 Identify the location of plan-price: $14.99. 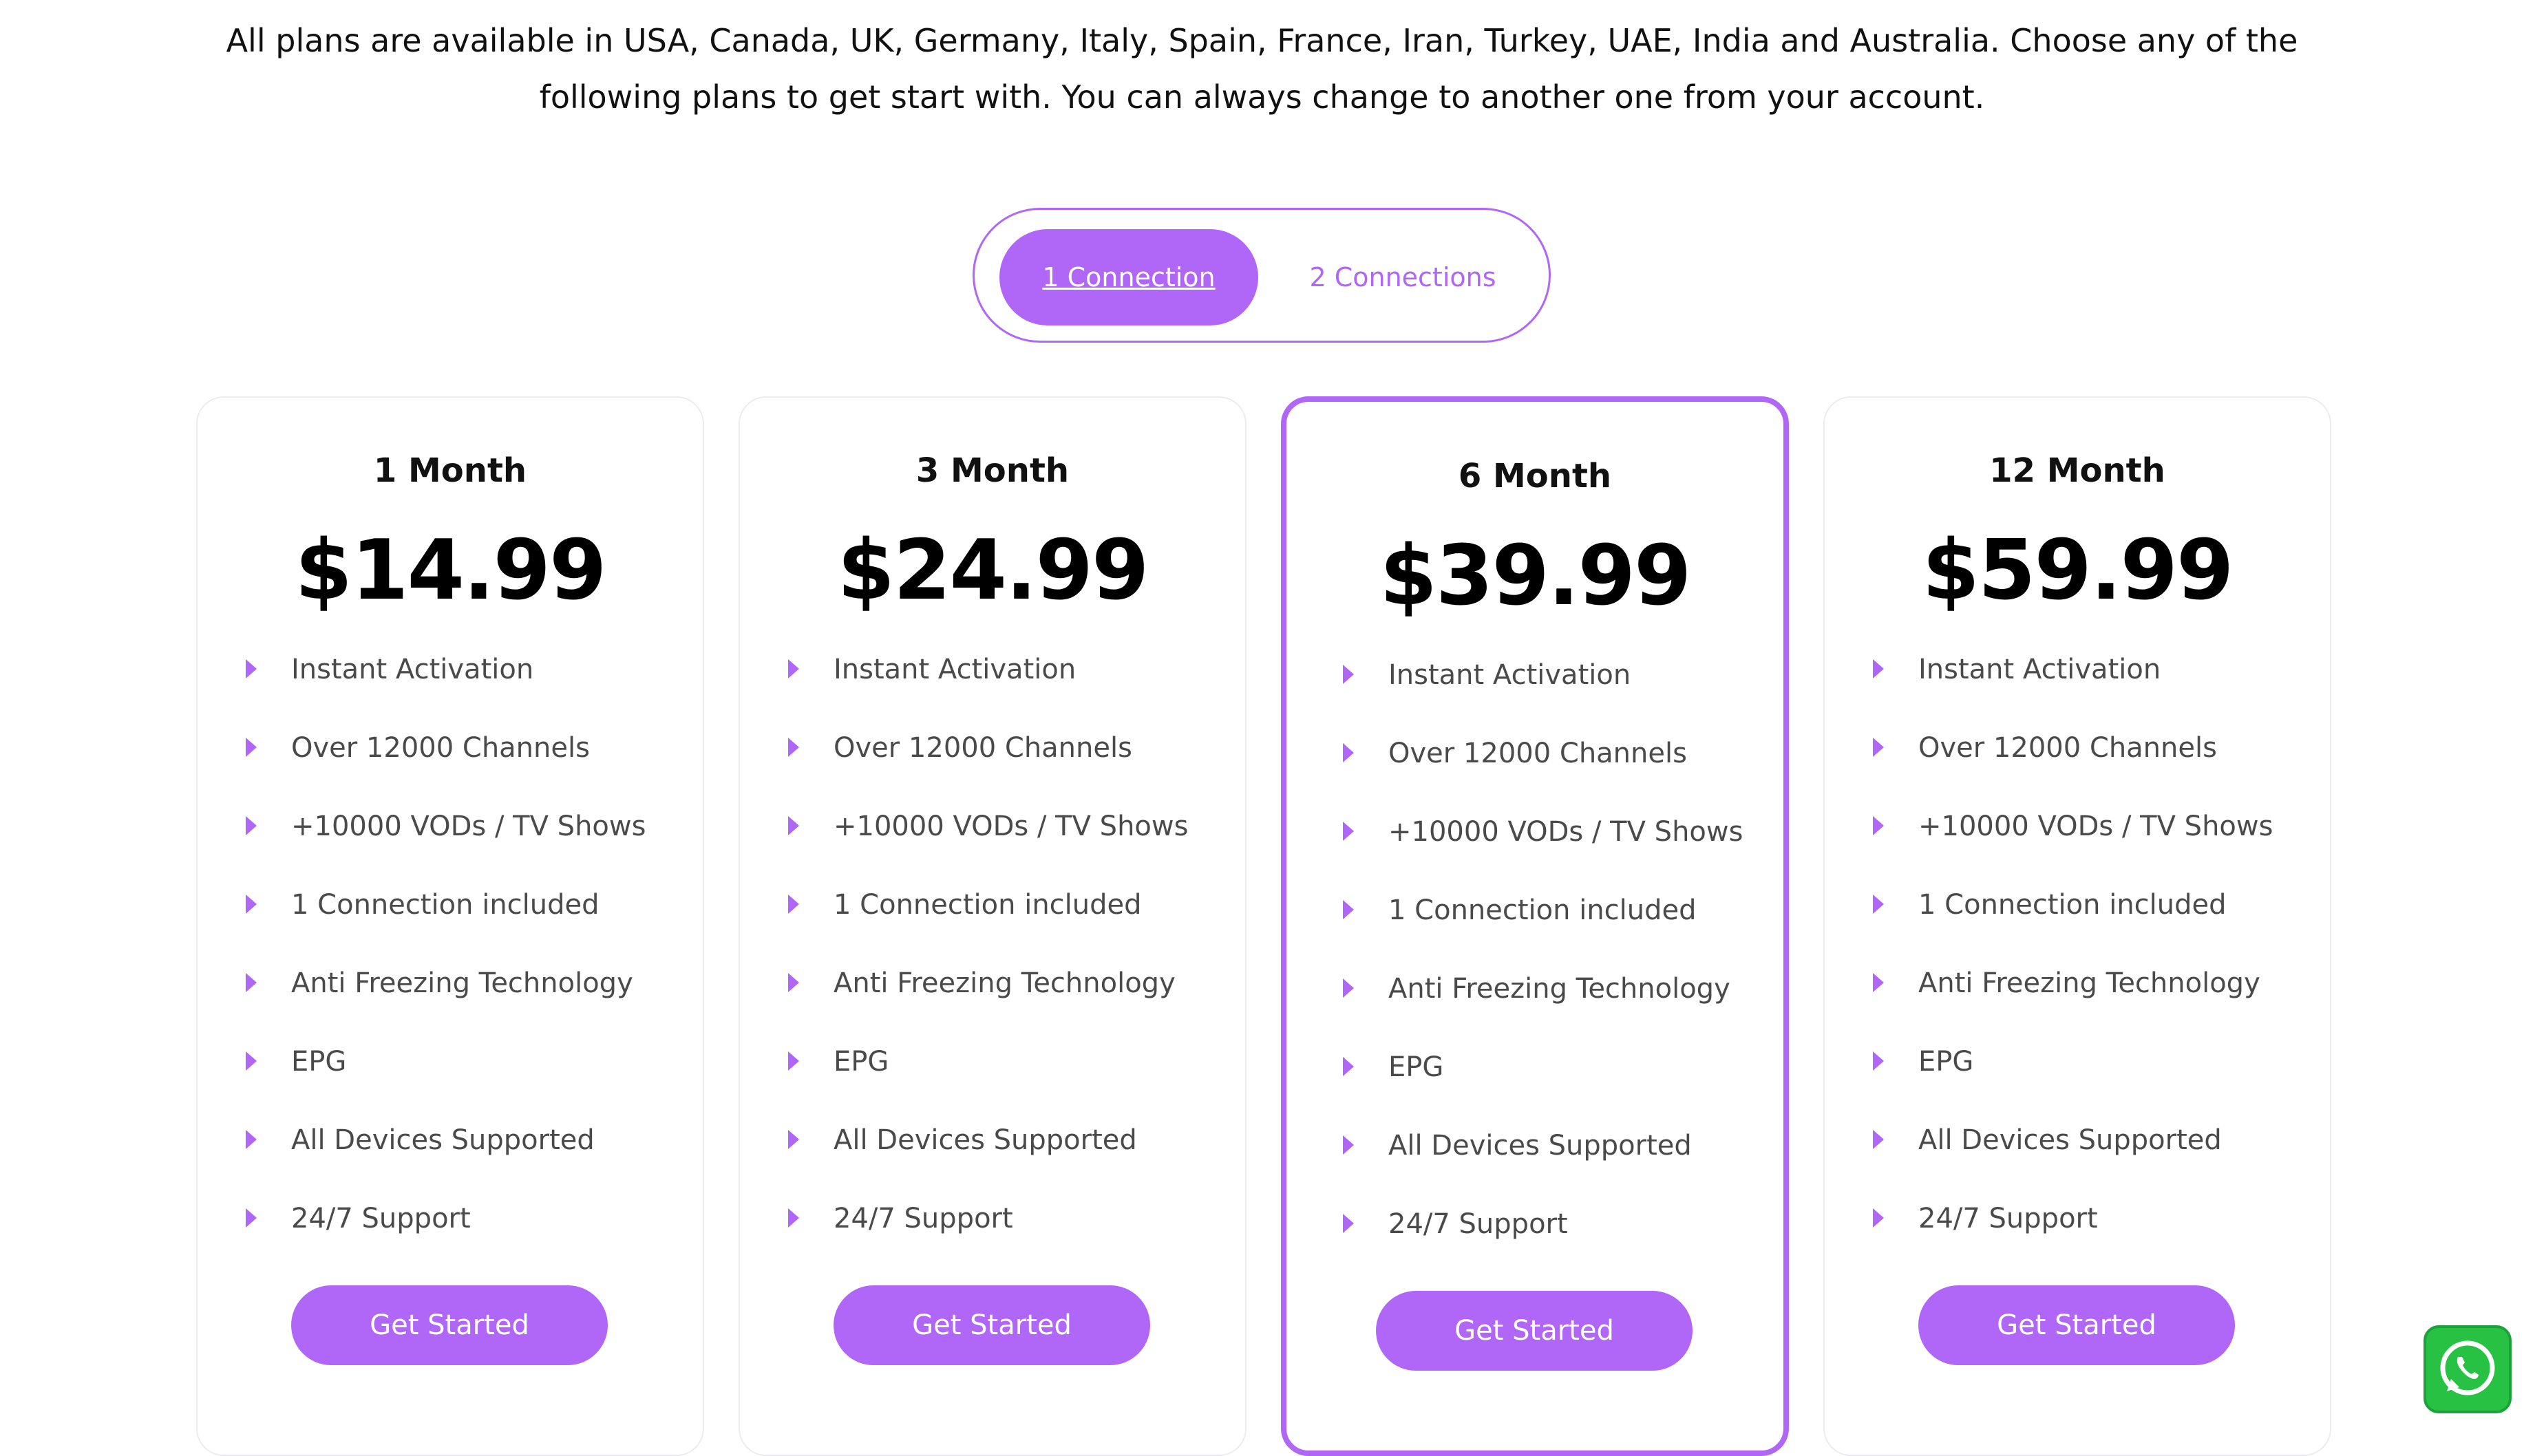
(451, 571).